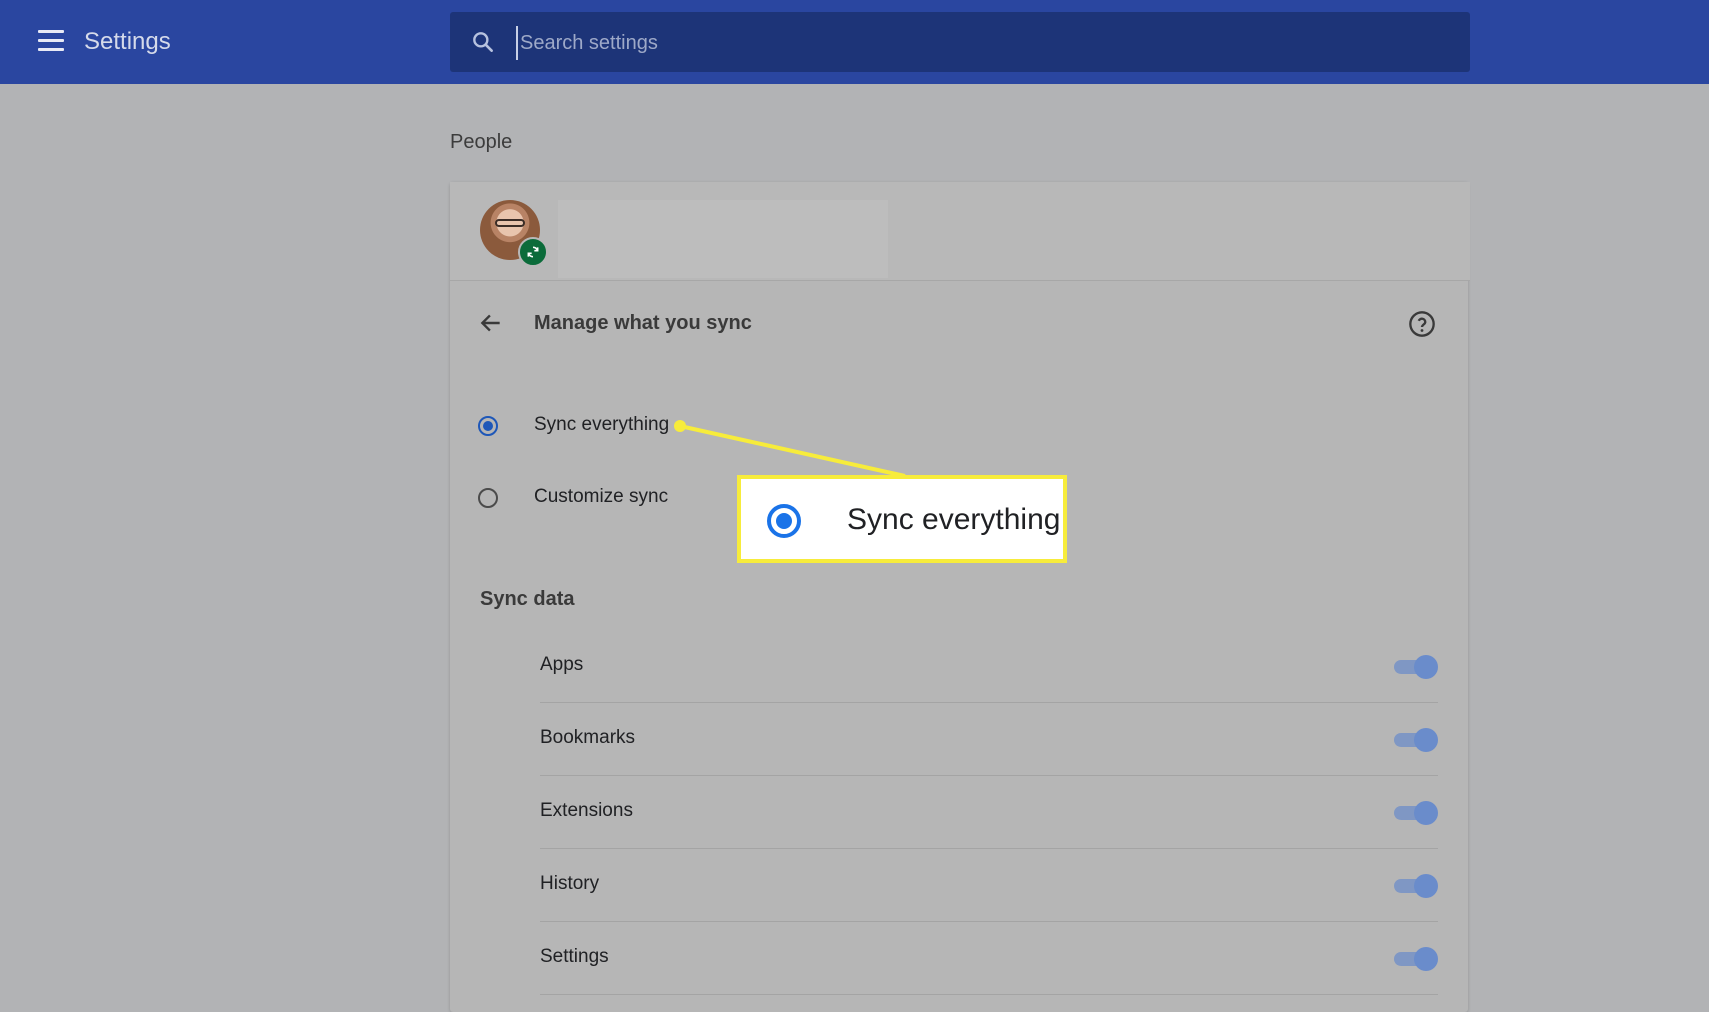  I want to click on profile-name-redacted, so click(723, 239).